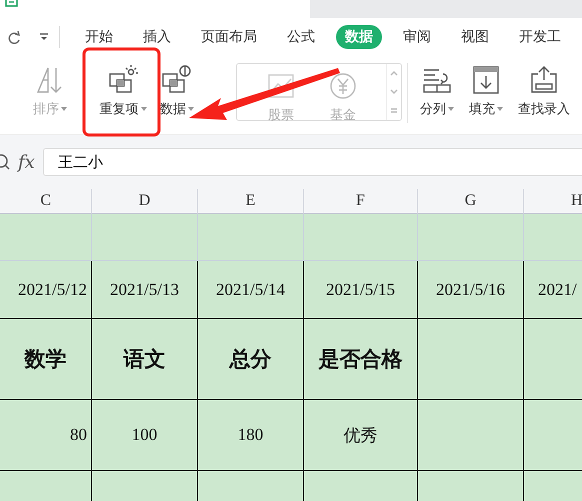 Image resolution: width=582 pixels, height=501 pixels. Describe the element at coordinates (394, 73) in the screenshot. I see `scroll-up-icon` at that location.